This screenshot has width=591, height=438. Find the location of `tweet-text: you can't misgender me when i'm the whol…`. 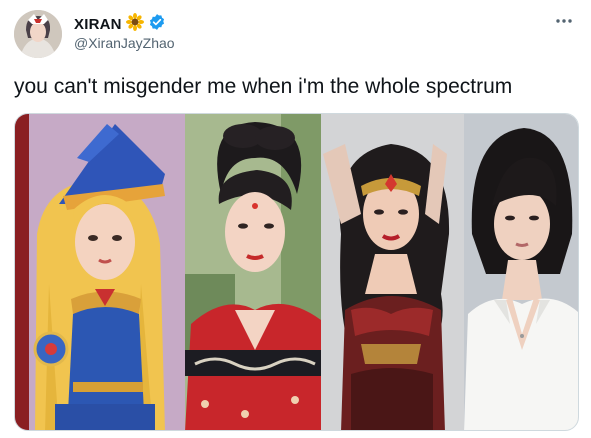

tweet-text: you can't misgender me when i'm the whol… is located at coordinates (263, 86).